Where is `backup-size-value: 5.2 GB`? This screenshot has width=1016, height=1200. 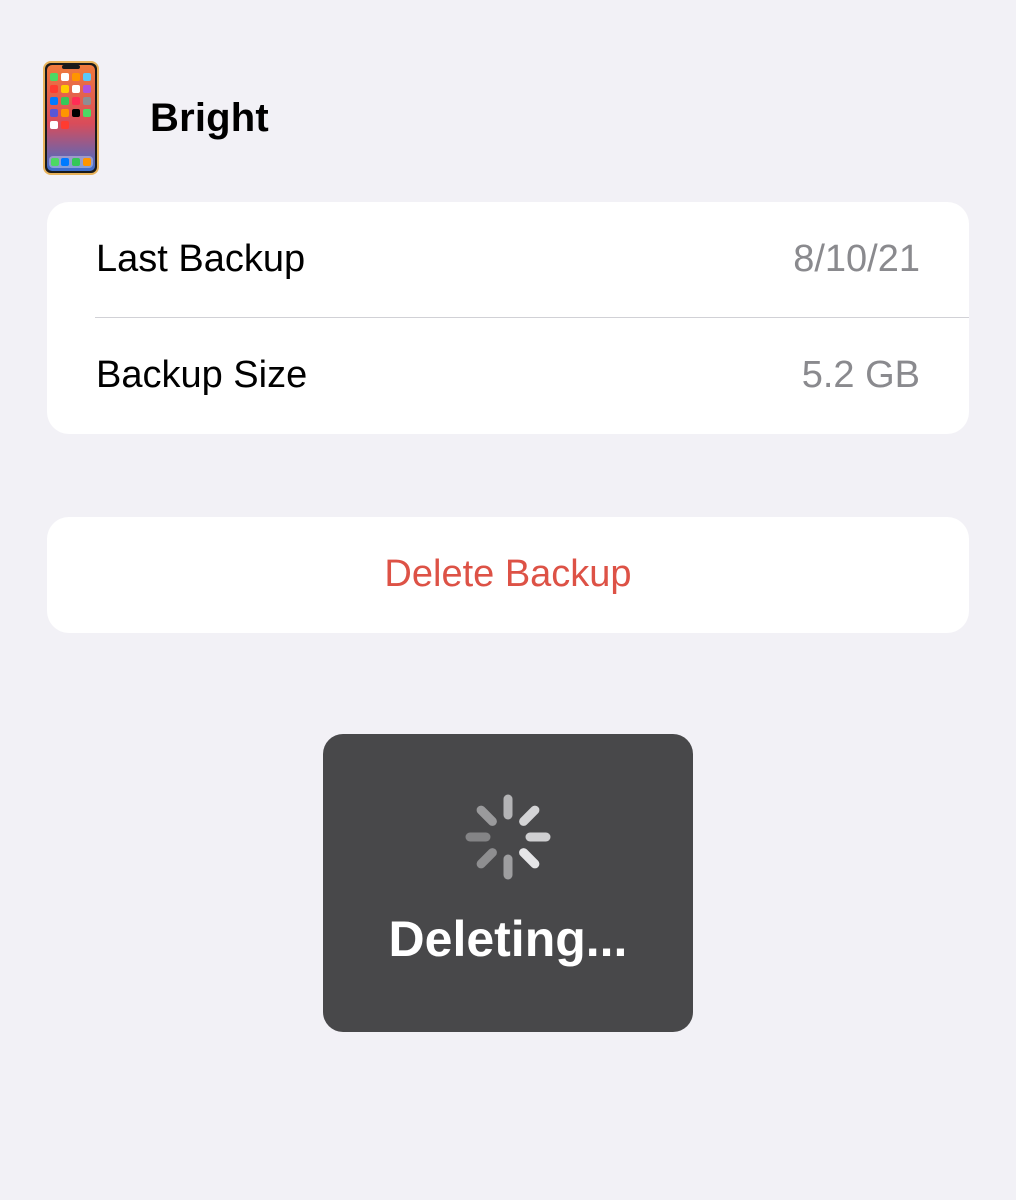 backup-size-value: 5.2 GB is located at coordinates (860, 375).